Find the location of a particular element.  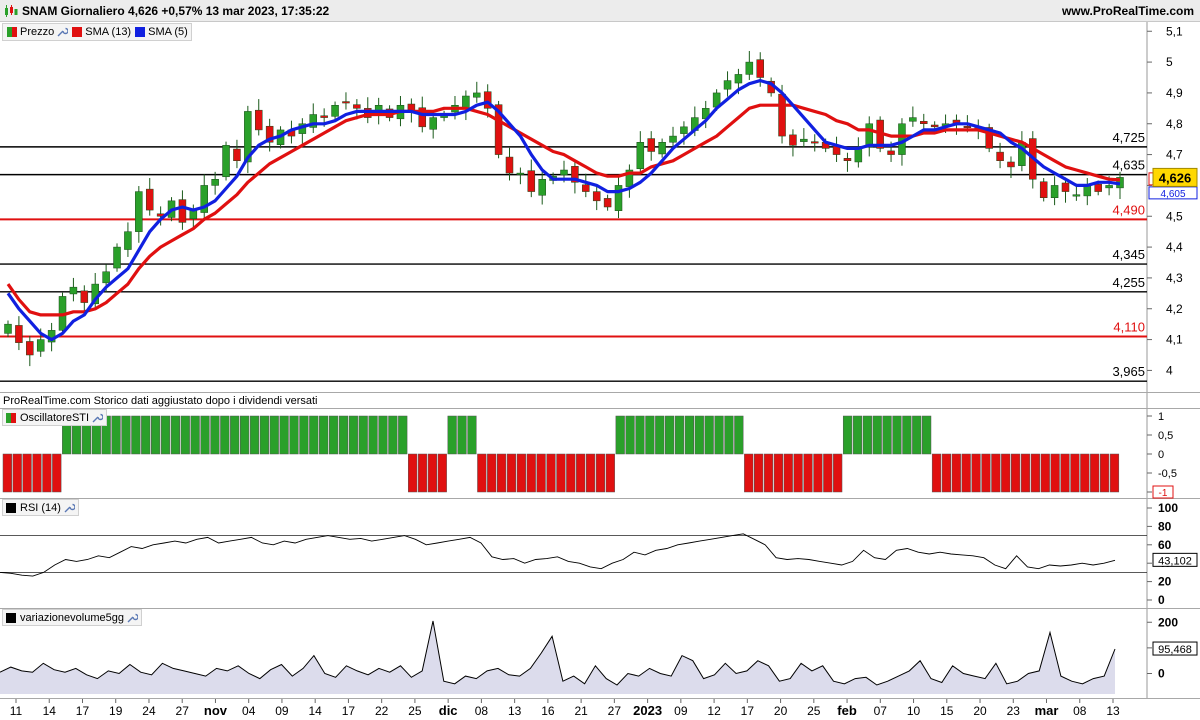

time-axis-label: nov is located at coordinates (216, 710).